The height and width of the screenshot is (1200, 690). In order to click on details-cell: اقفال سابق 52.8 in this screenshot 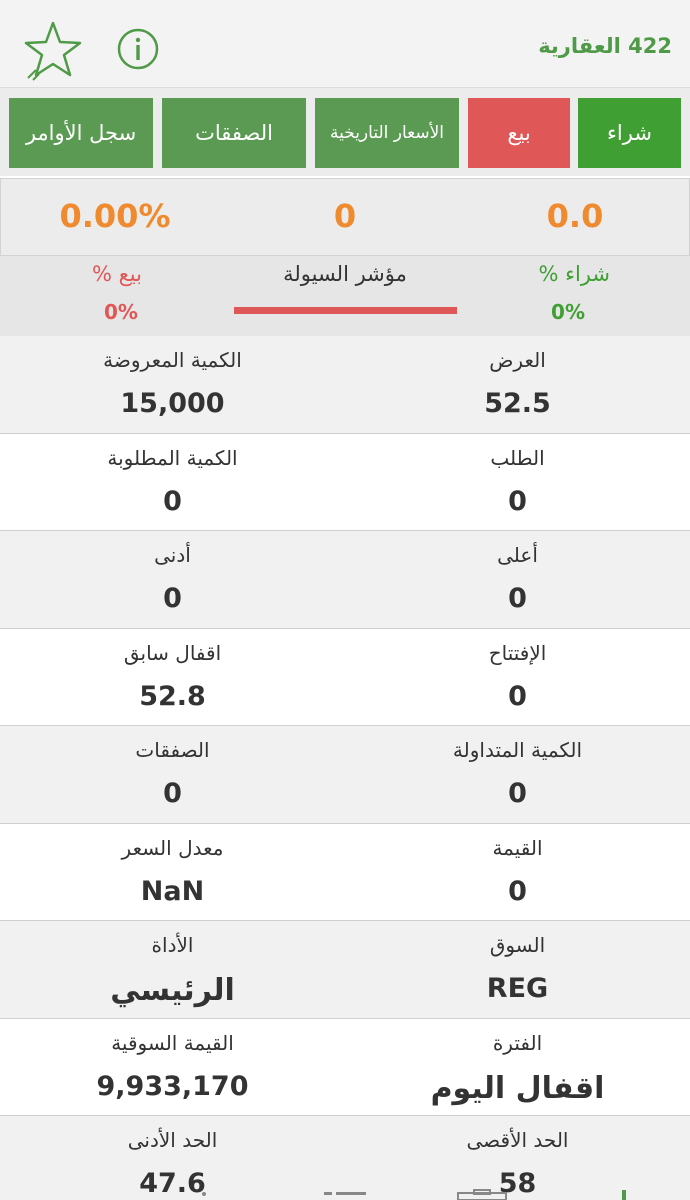, I will do `click(172, 677)`.